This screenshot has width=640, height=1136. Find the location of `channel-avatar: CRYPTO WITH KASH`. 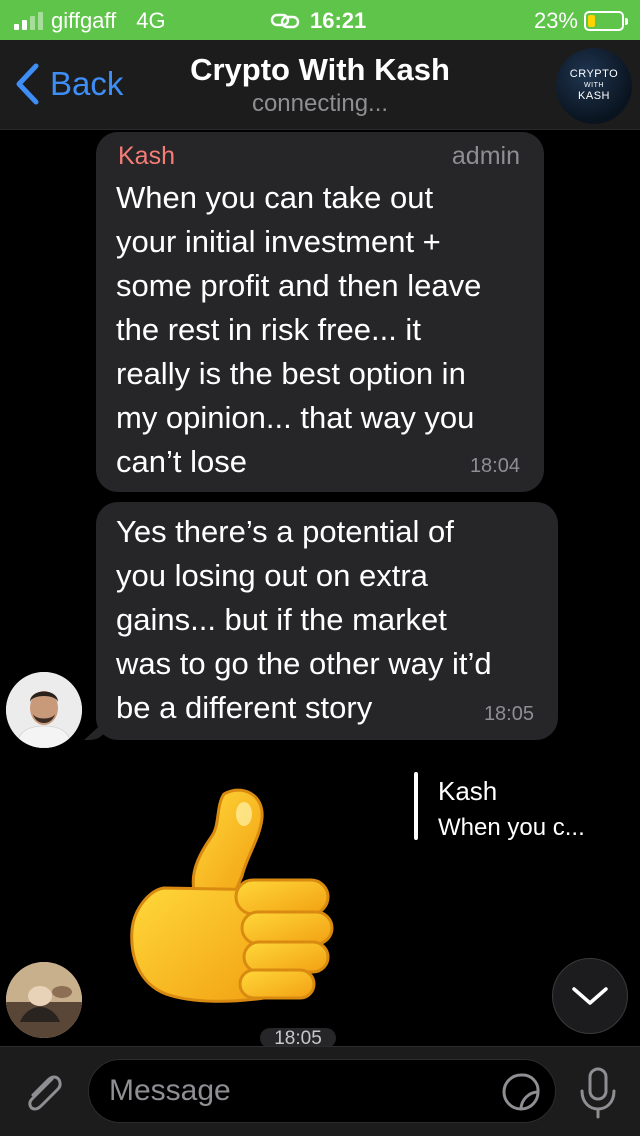

channel-avatar: CRYPTO WITH KASH is located at coordinates (594, 86).